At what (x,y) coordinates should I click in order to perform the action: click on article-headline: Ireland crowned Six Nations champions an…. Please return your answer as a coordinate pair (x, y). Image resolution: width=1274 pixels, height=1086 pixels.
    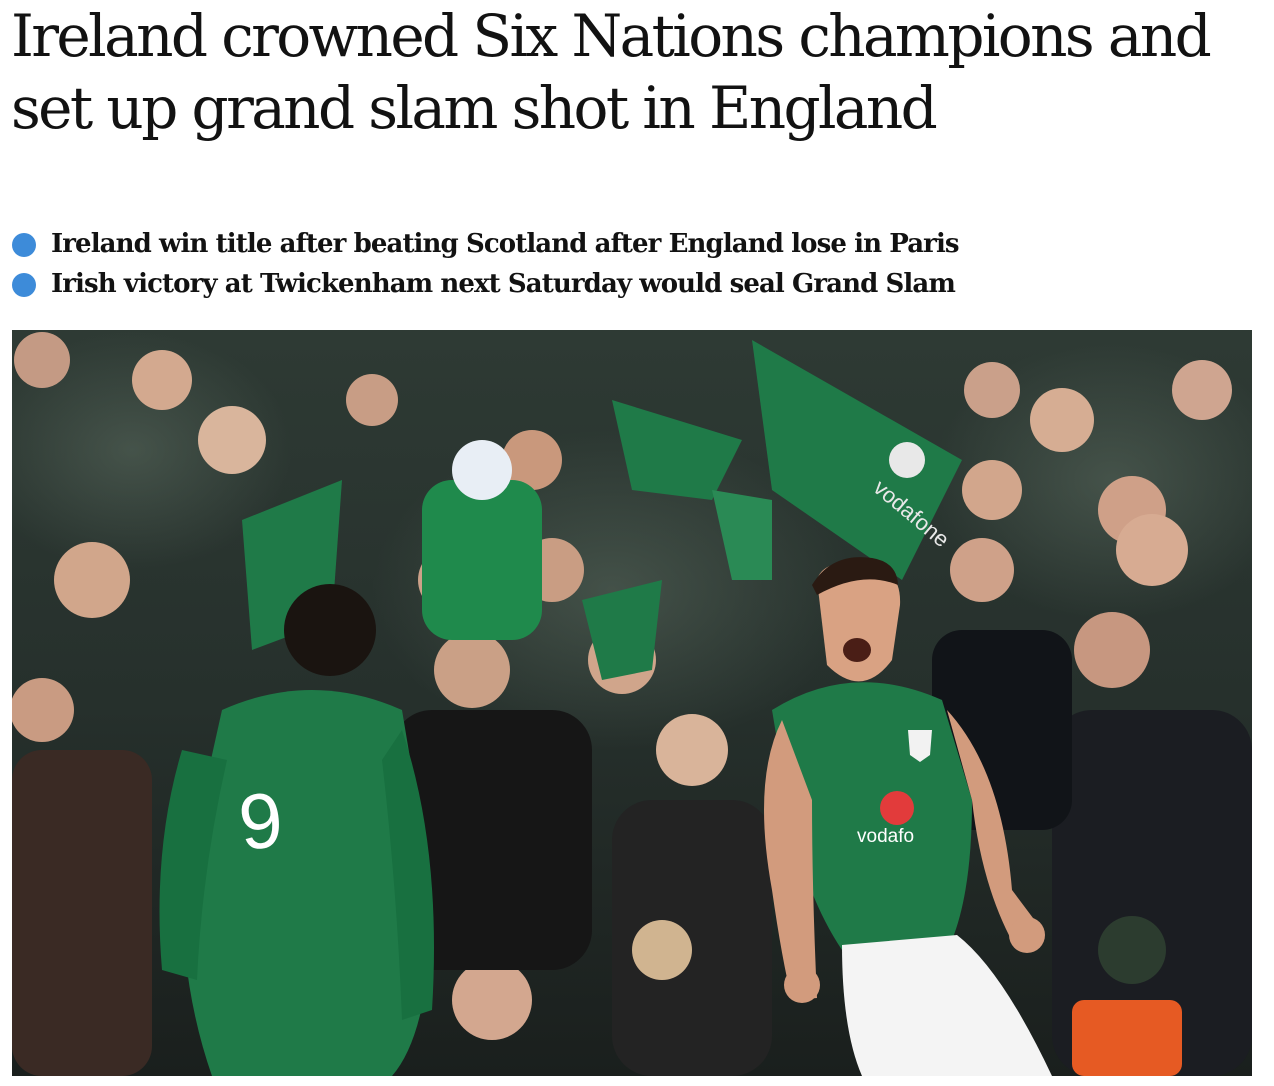
    Looking at the image, I should click on (611, 72).